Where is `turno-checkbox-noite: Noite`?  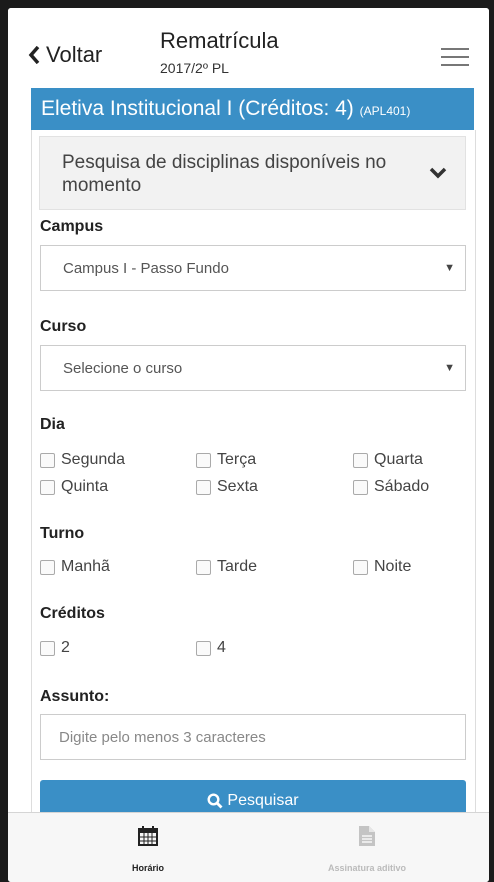 turno-checkbox-noite: Noite is located at coordinates (382, 567).